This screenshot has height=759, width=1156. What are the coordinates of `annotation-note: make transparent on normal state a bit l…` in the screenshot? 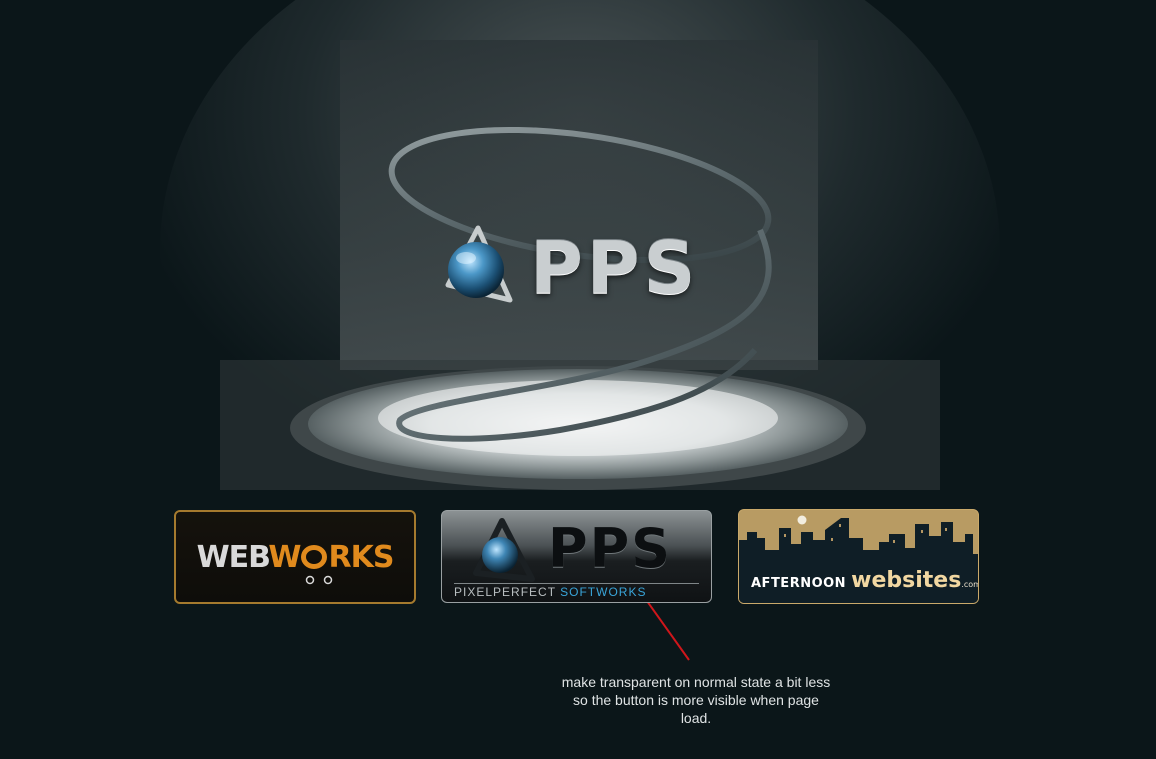 It's located at (696, 700).